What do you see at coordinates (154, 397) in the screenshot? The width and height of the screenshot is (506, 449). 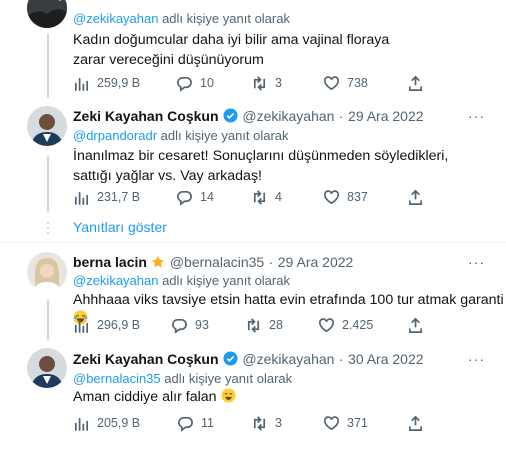 I see `tweet-text-row: Aman ciddiye alır falan` at bounding box center [154, 397].